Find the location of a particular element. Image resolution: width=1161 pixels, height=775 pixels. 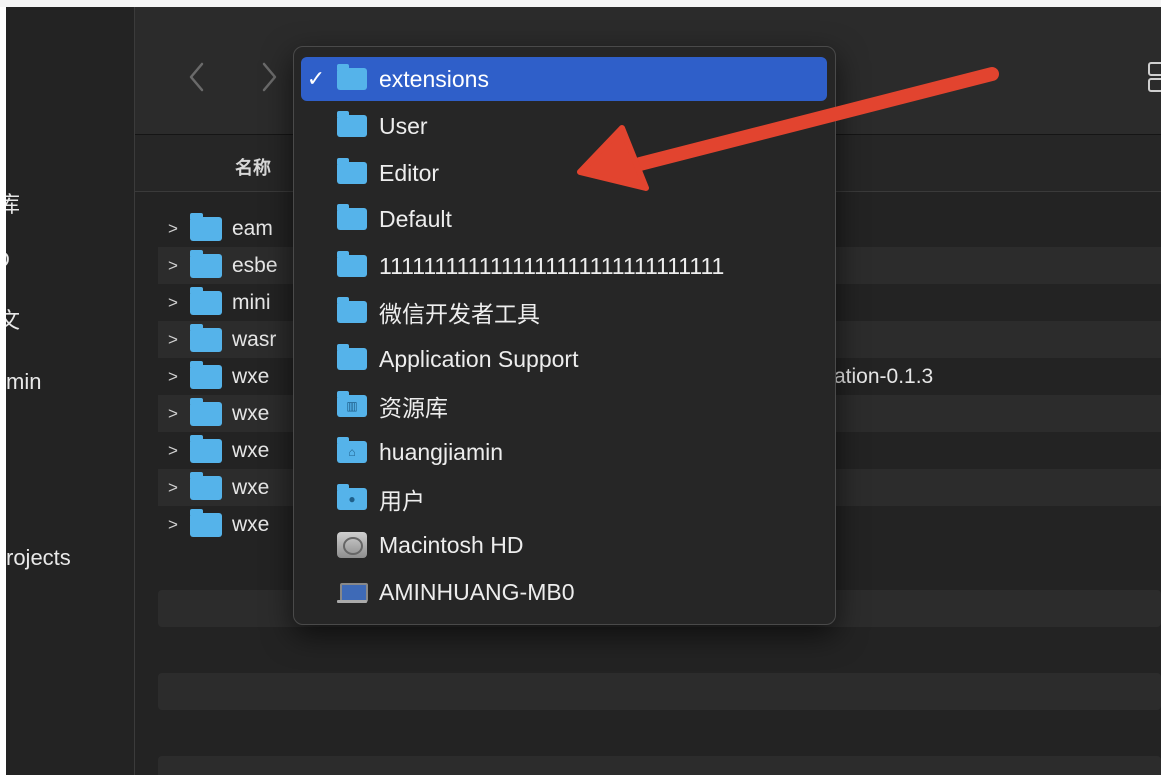

menu-item-macintosh-hd: Macintosh HD is located at coordinates (564, 545).